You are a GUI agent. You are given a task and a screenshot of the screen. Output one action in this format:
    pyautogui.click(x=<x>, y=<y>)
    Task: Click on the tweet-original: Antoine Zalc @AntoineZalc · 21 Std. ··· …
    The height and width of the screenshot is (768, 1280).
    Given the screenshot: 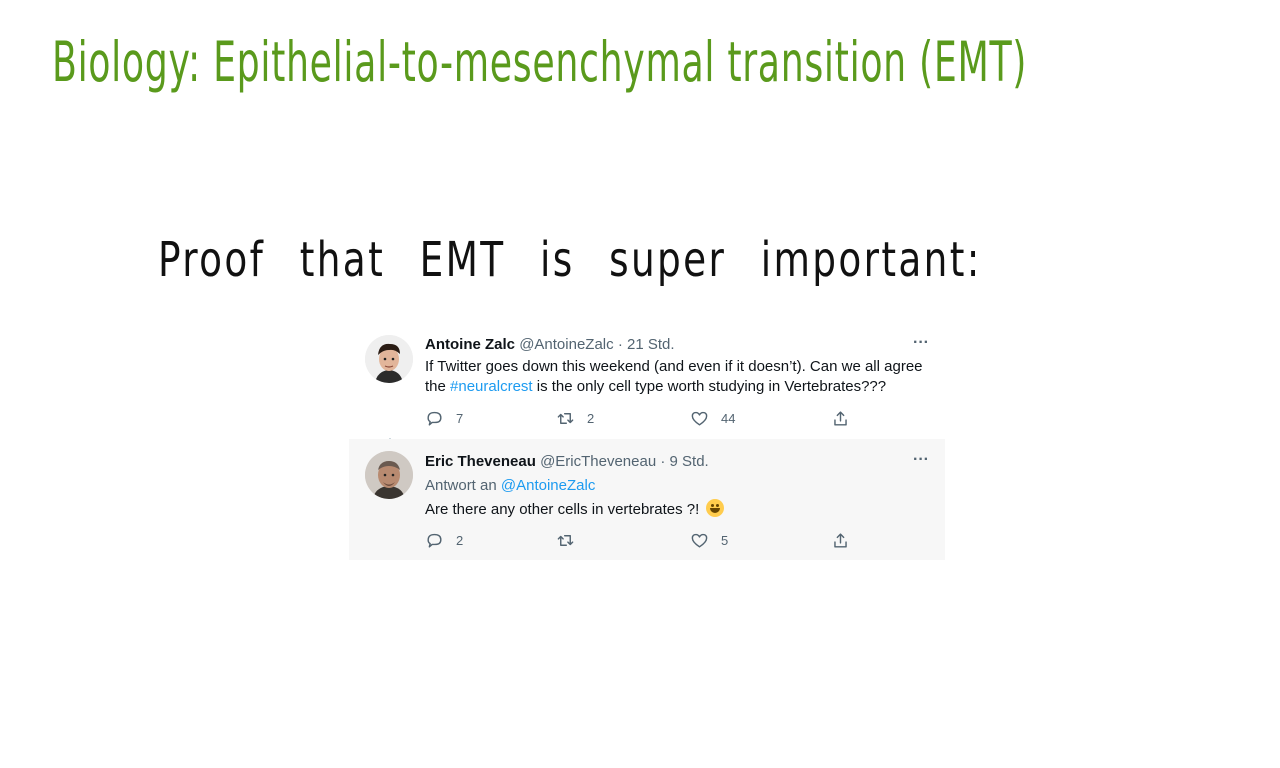 What is the action you would take?
    pyautogui.click(x=647, y=380)
    